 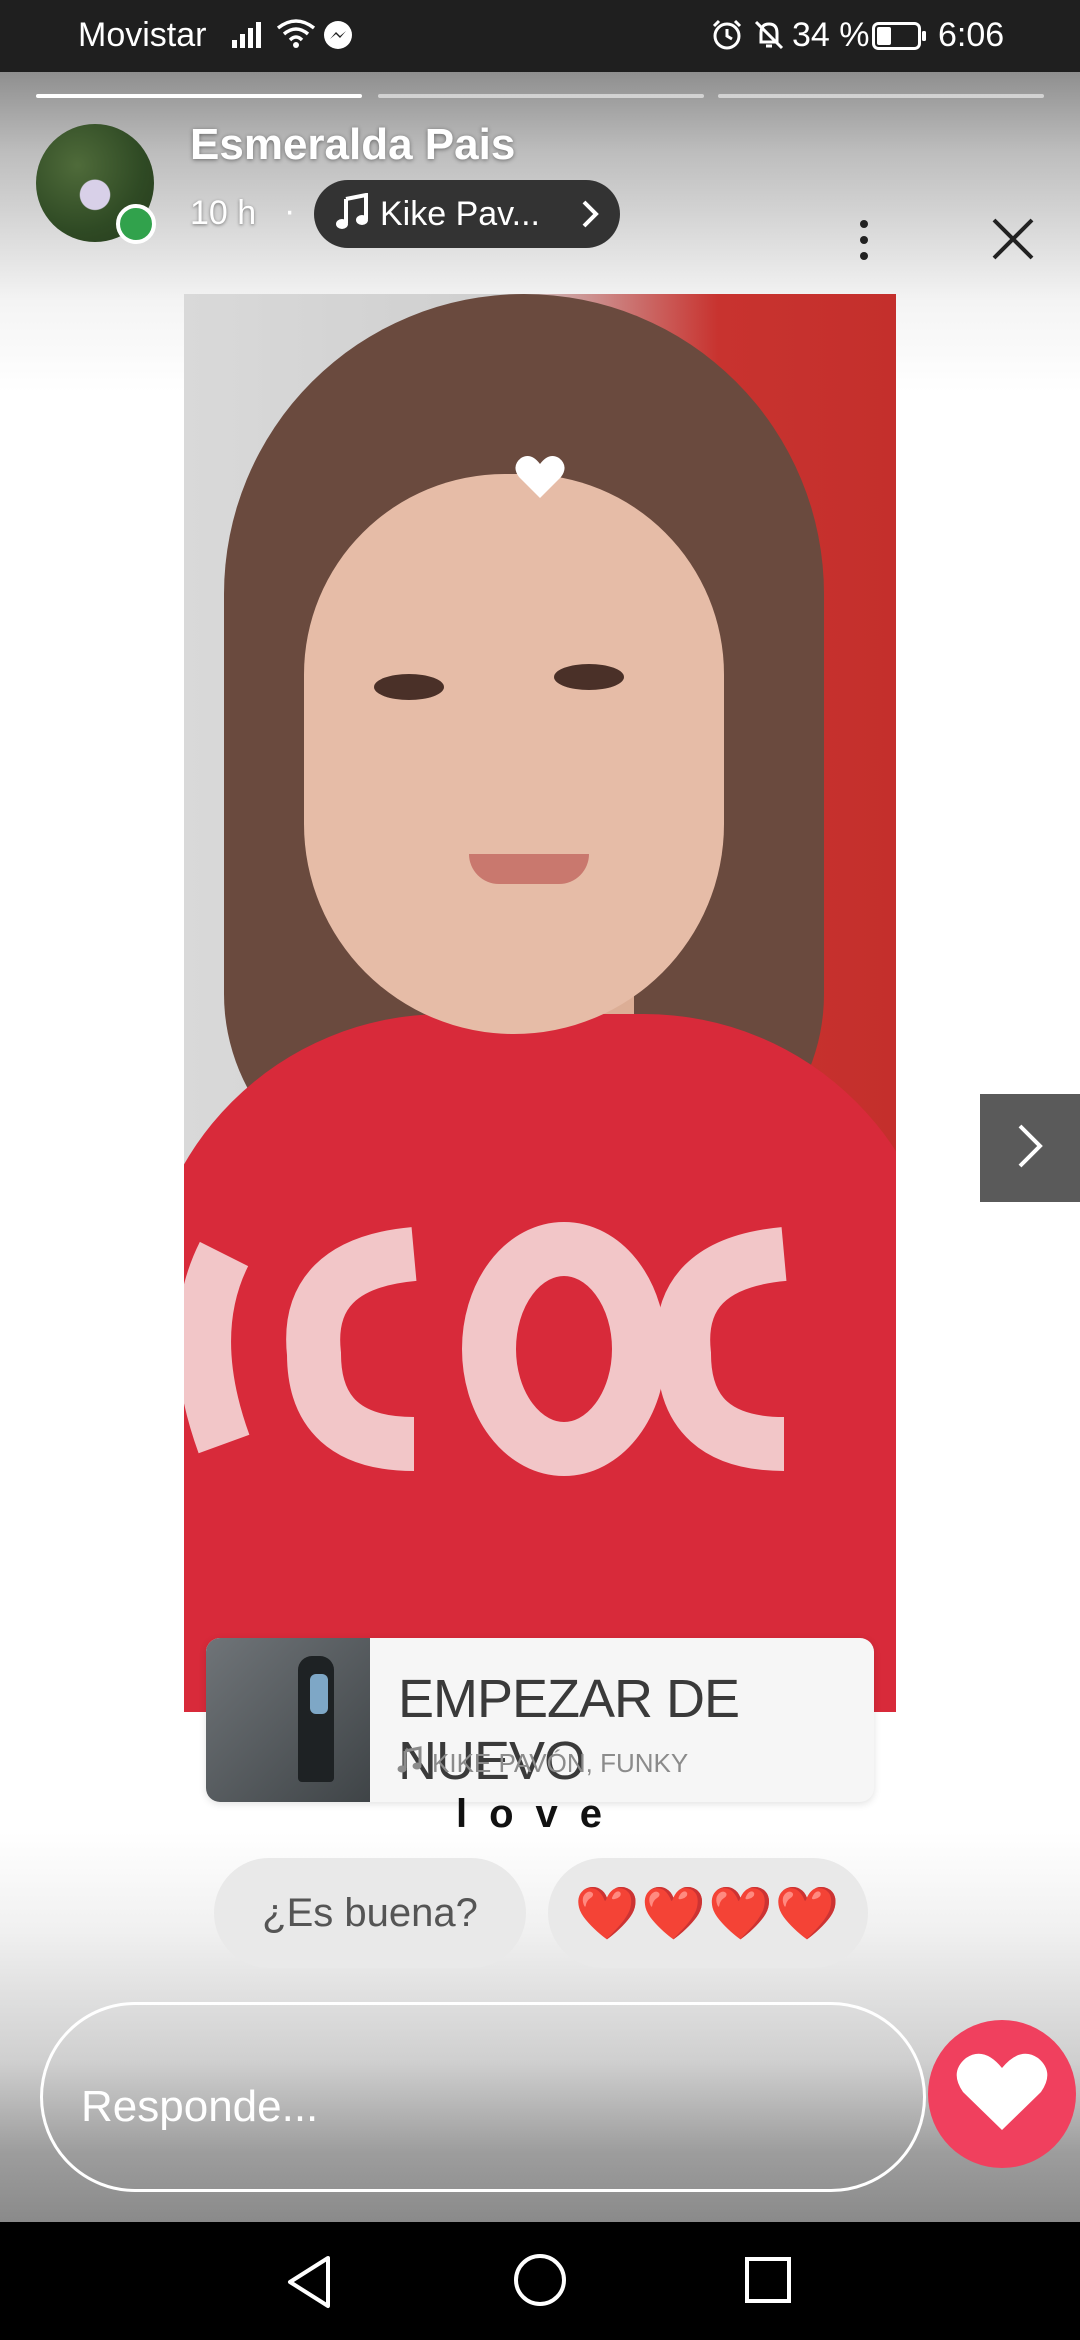 I want to click on mute-icon, so click(x=769, y=37).